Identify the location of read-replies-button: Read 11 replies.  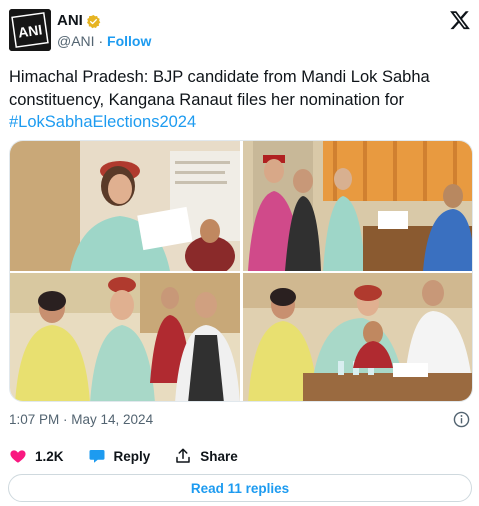
(240, 488).